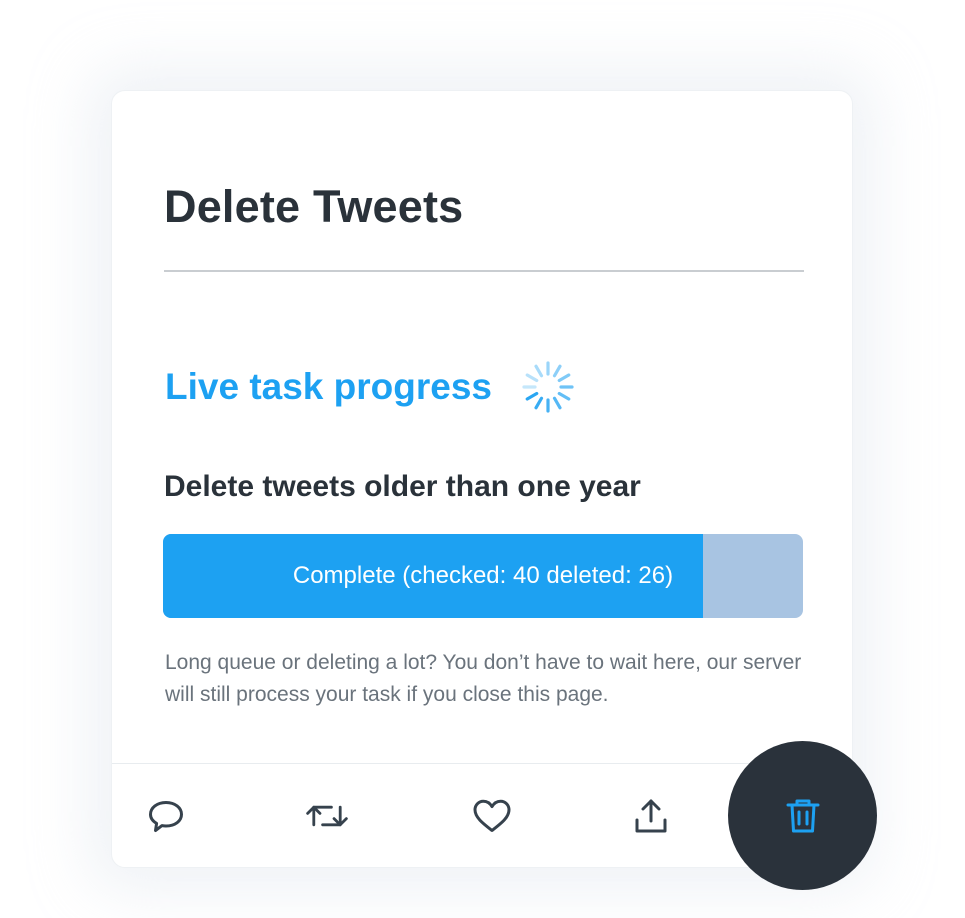 This screenshot has width=965, height=918. I want to click on retweet-button, so click(327, 816).